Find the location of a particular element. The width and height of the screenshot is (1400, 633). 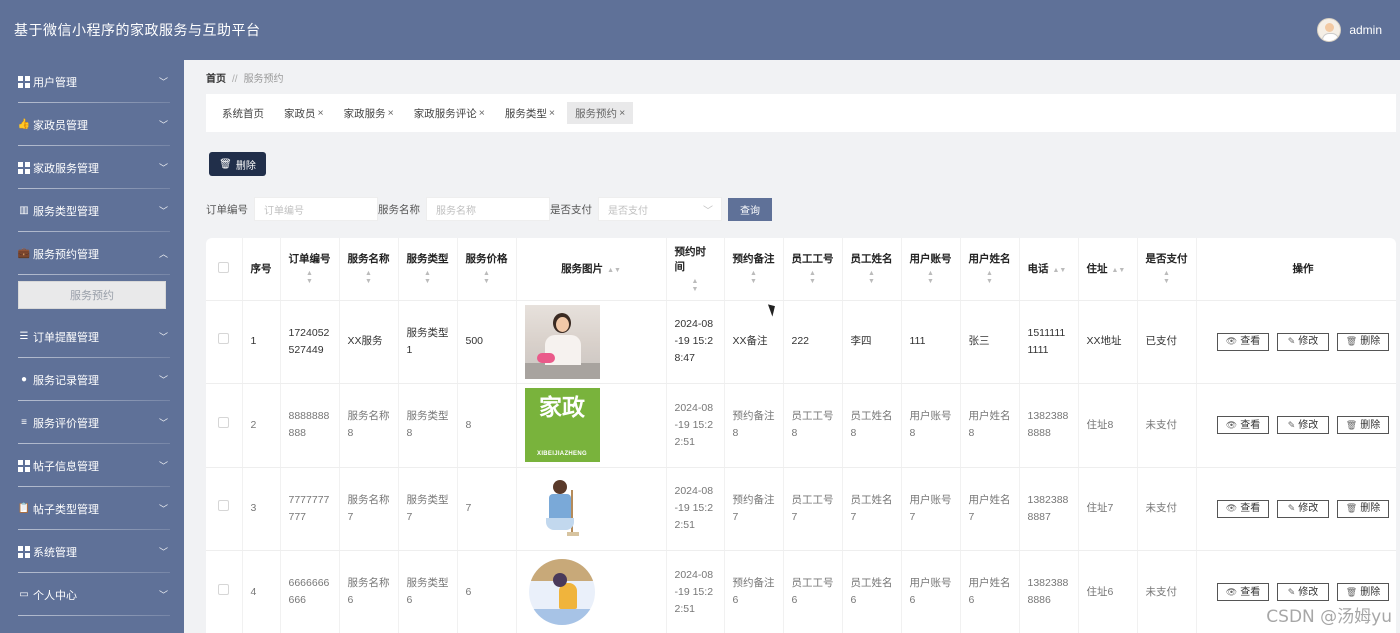

cell-address: 住址7 is located at coordinates (1108, 509).